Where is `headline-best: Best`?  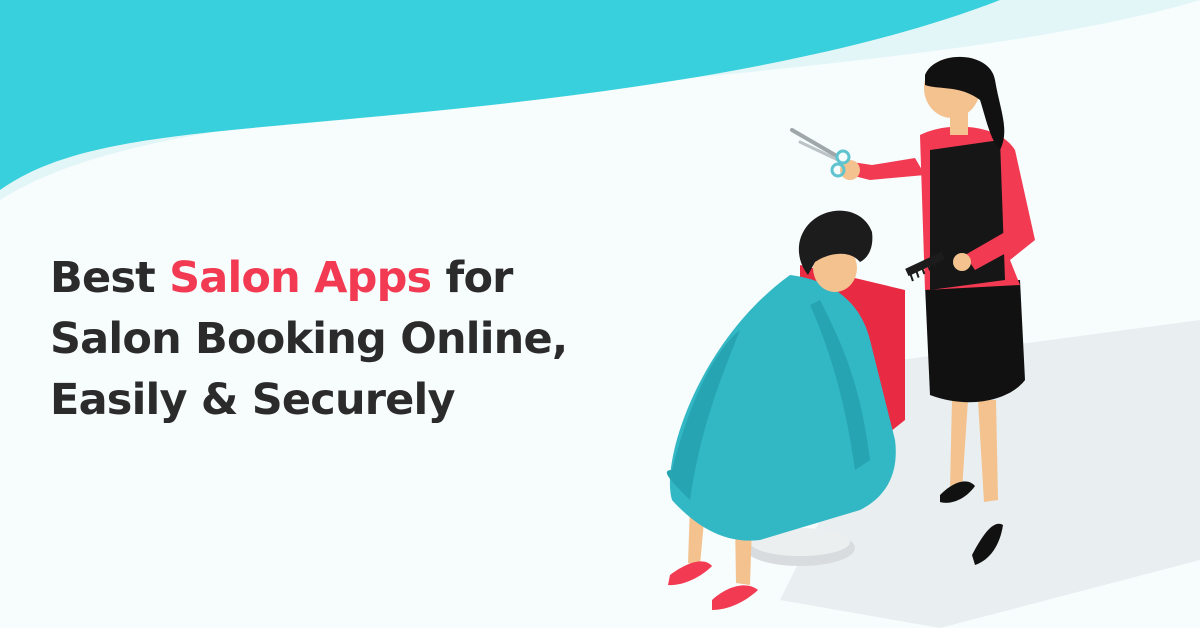 headline-best: Best is located at coordinates (103, 278).